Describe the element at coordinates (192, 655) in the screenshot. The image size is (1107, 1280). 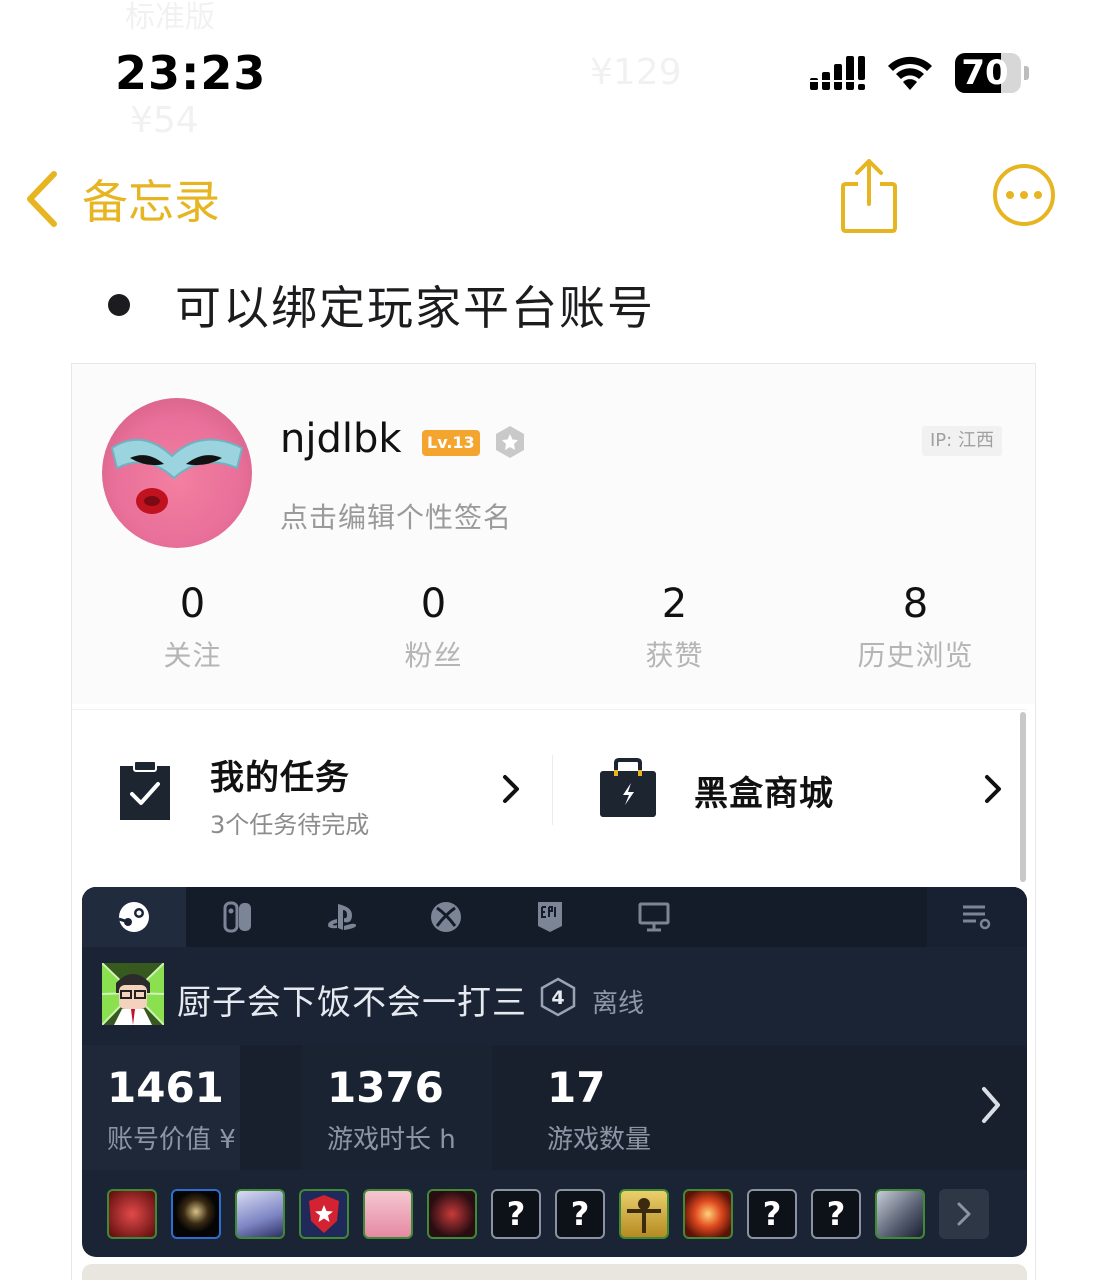
I see `stat-label: 关注` at that location.